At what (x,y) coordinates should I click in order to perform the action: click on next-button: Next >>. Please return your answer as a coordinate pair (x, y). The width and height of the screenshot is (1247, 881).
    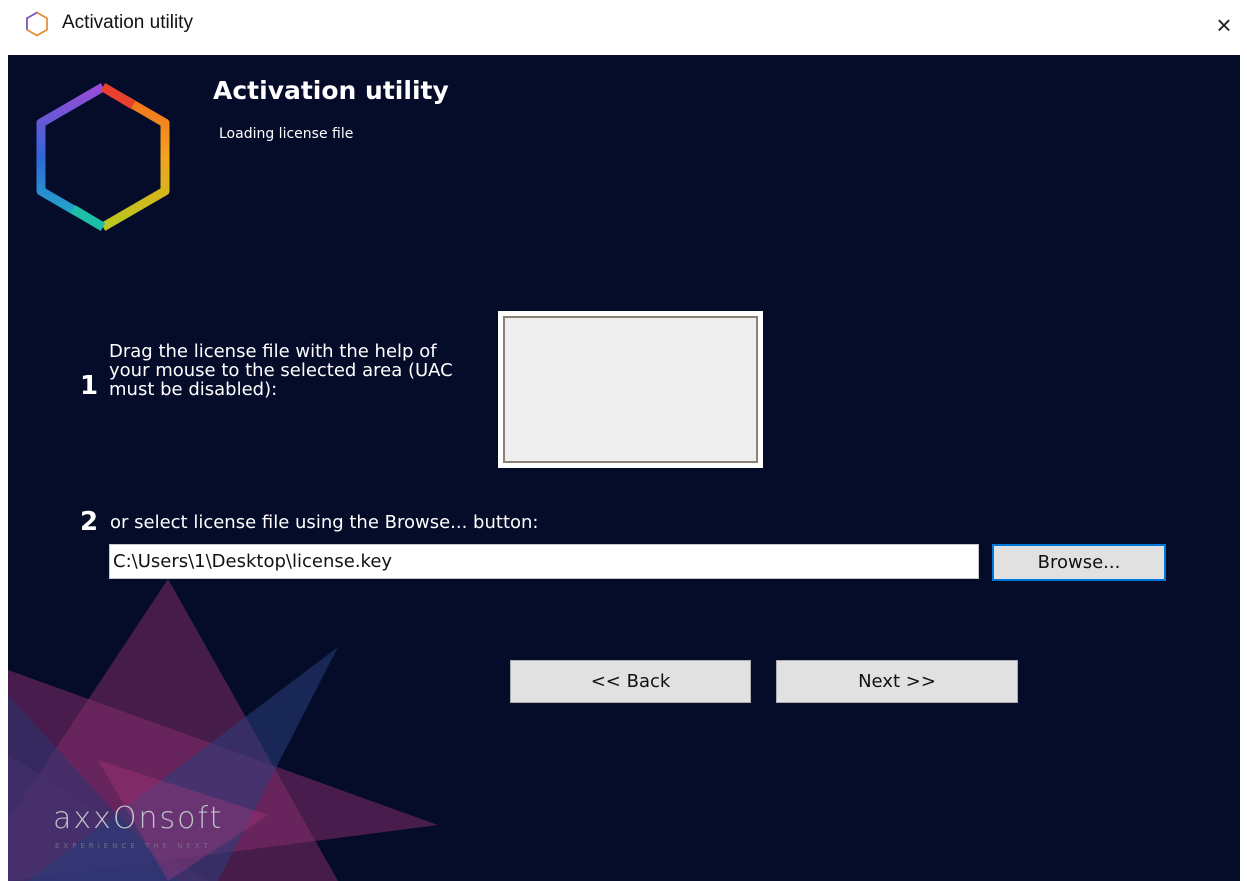
    Looking at the image, I should click on (897, 681).